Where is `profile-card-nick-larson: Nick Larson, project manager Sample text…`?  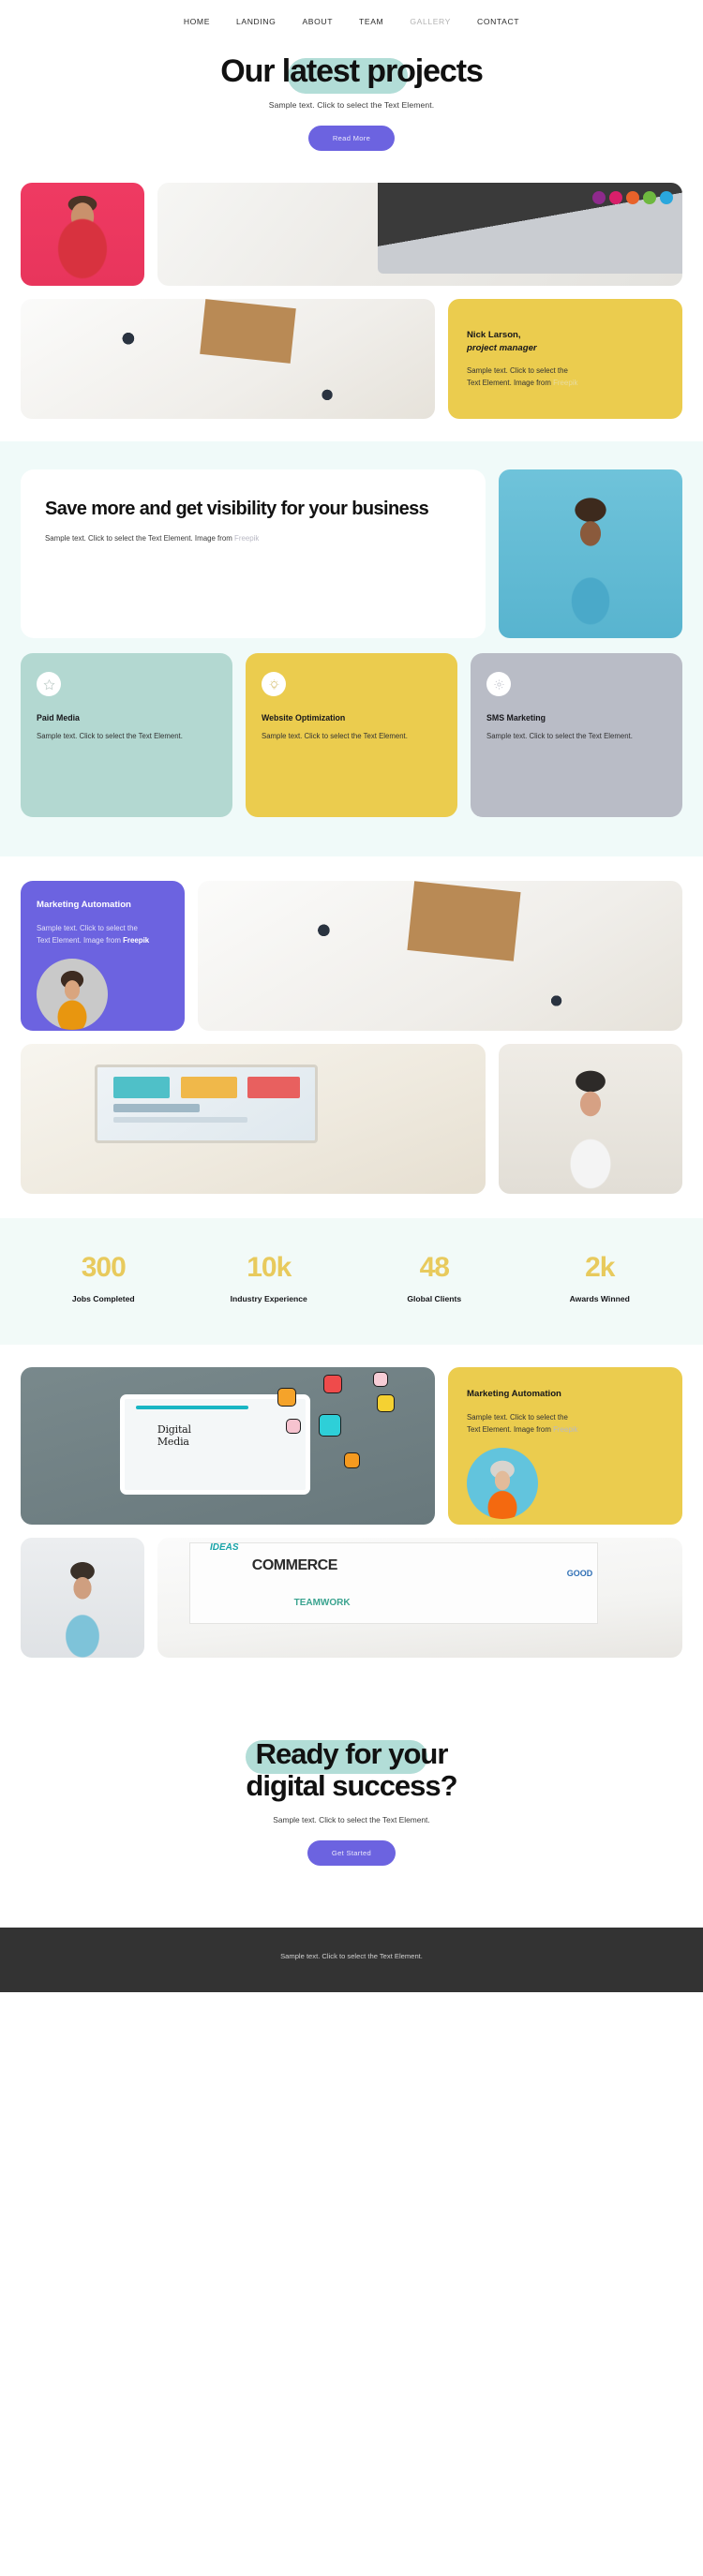
profile-card-nick-larson: Nick Larson, project manager Sample text… is located at coordinates (565, 359).